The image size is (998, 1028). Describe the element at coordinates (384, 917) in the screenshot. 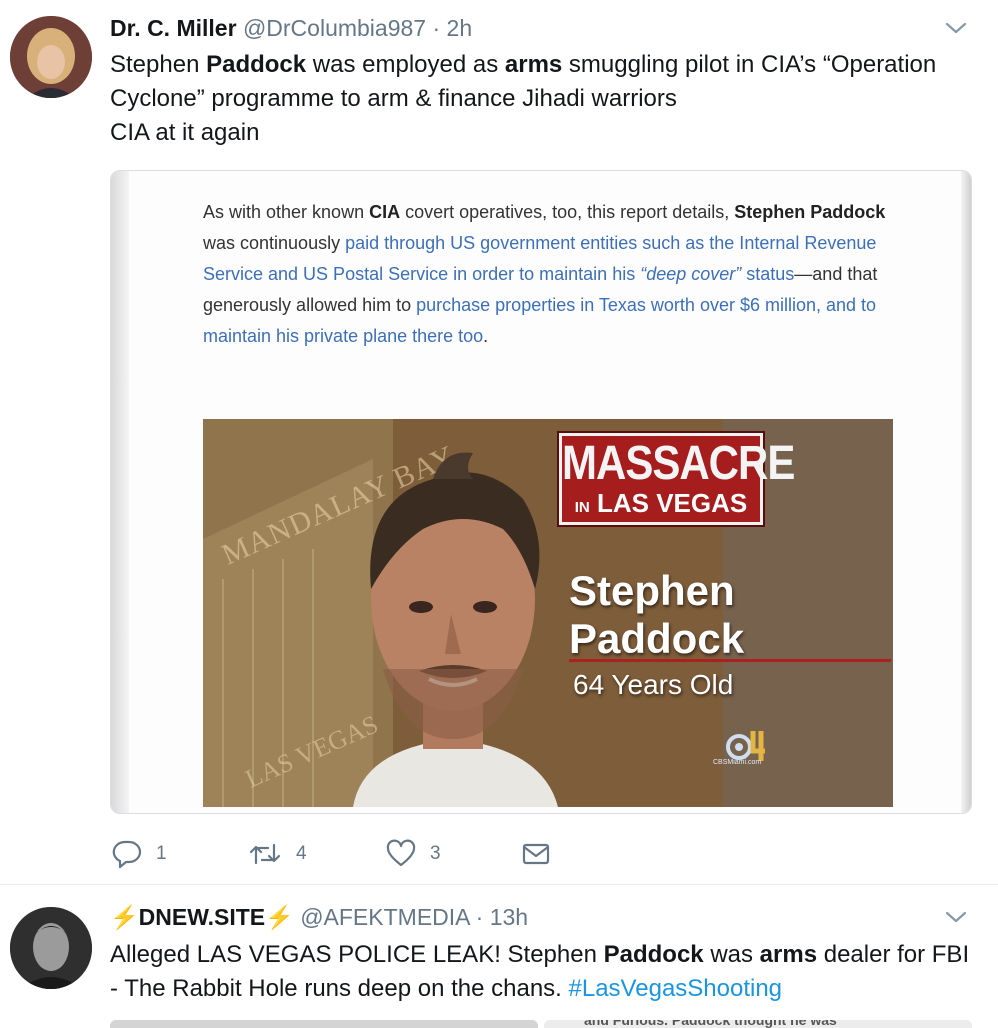

I see `author-handle: @AFEKTMEDIA` at that location.